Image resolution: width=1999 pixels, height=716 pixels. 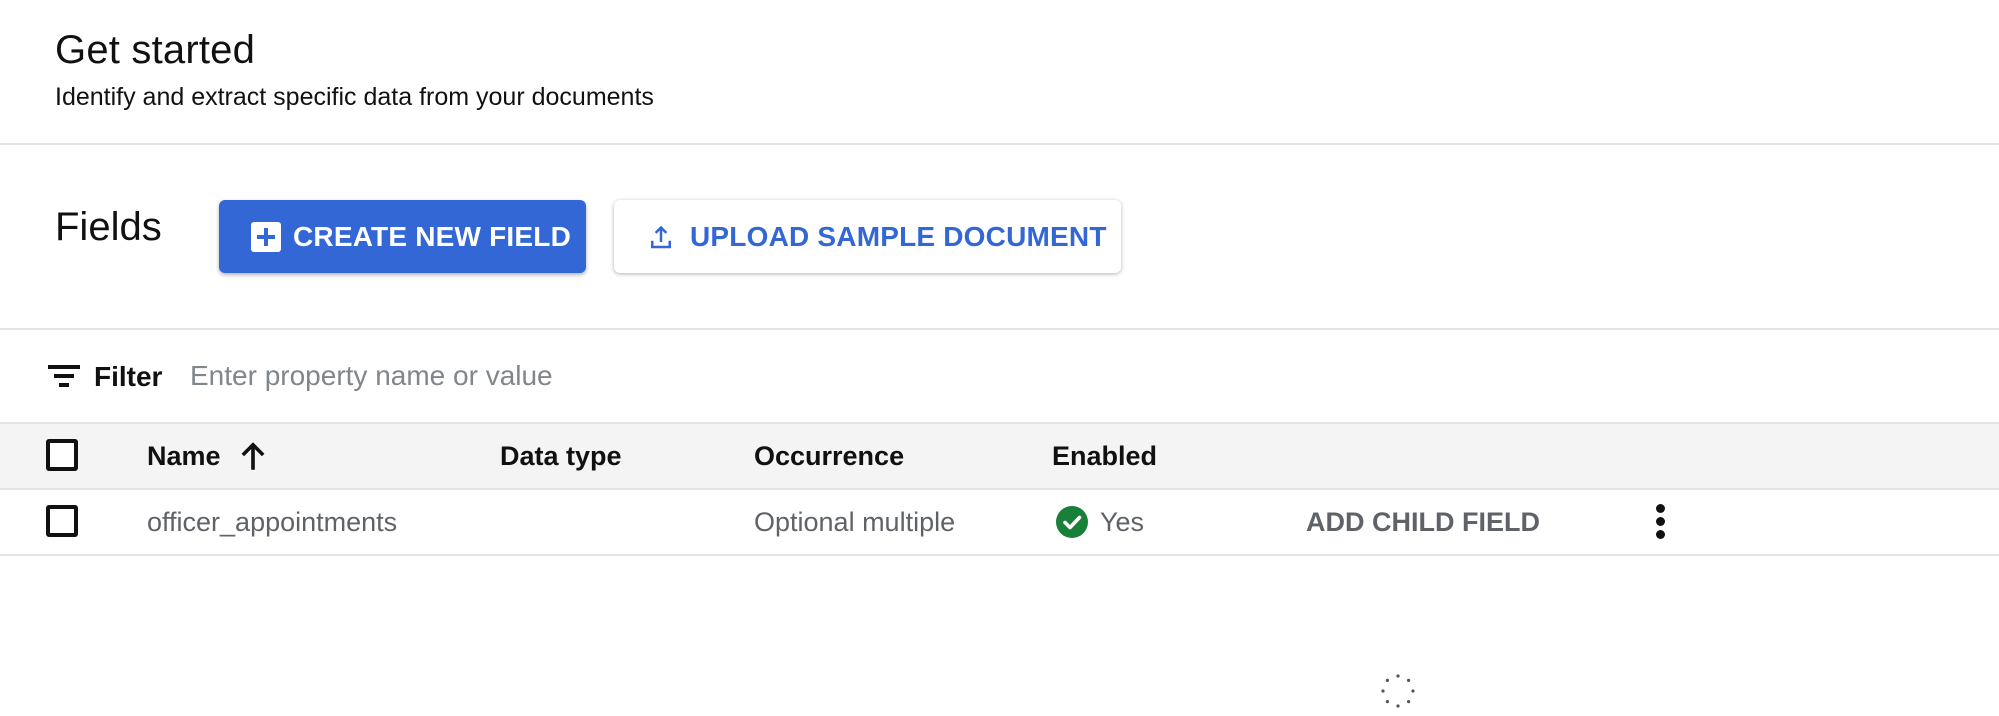 I want to click on loading-spinner-icon, so click(x=1398, y=691).